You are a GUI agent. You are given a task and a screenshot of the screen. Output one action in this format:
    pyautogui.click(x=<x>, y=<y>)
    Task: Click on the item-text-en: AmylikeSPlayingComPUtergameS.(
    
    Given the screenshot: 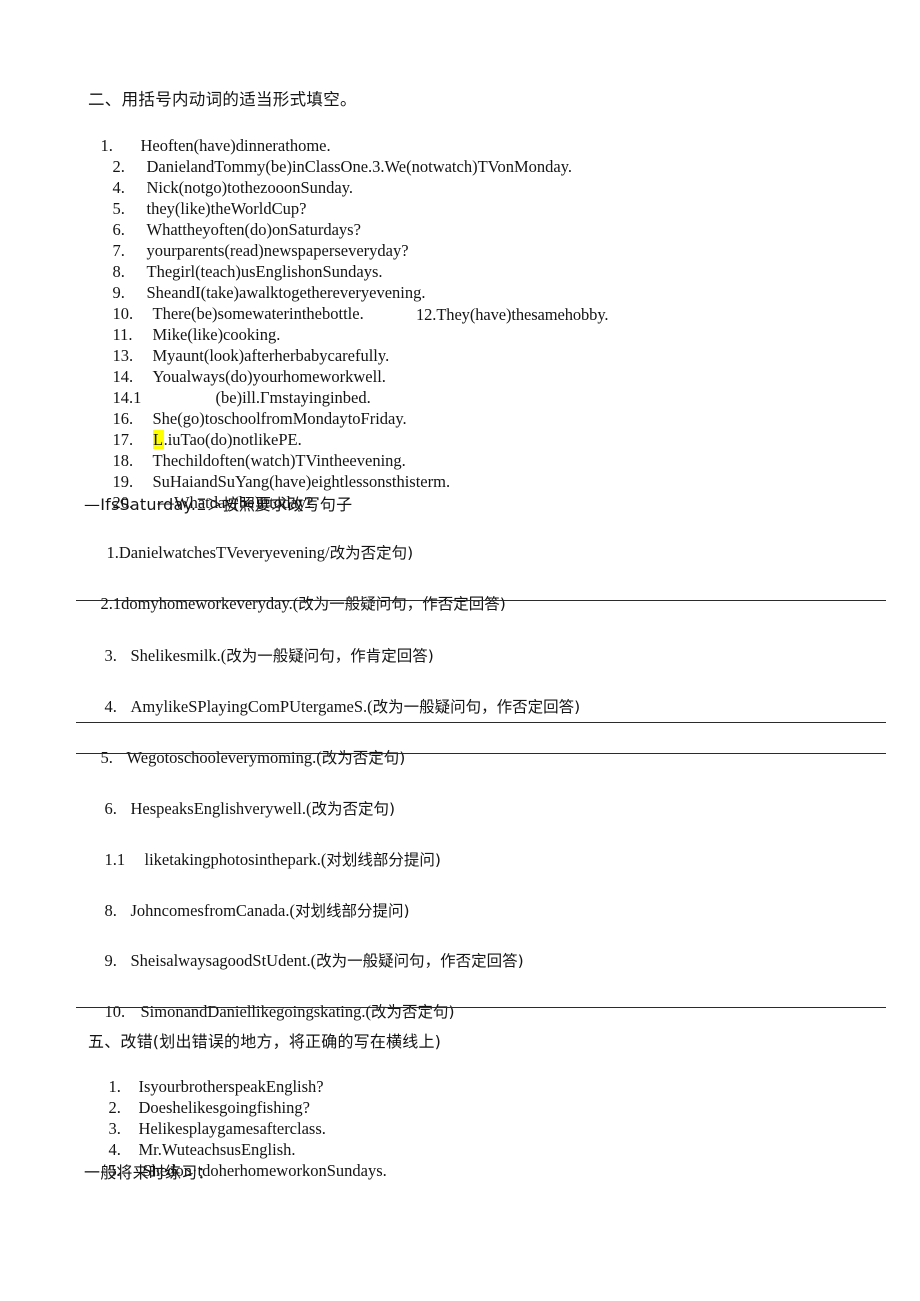 What is the action you would take?
    pyautogui.click(x=251, y=706)
    